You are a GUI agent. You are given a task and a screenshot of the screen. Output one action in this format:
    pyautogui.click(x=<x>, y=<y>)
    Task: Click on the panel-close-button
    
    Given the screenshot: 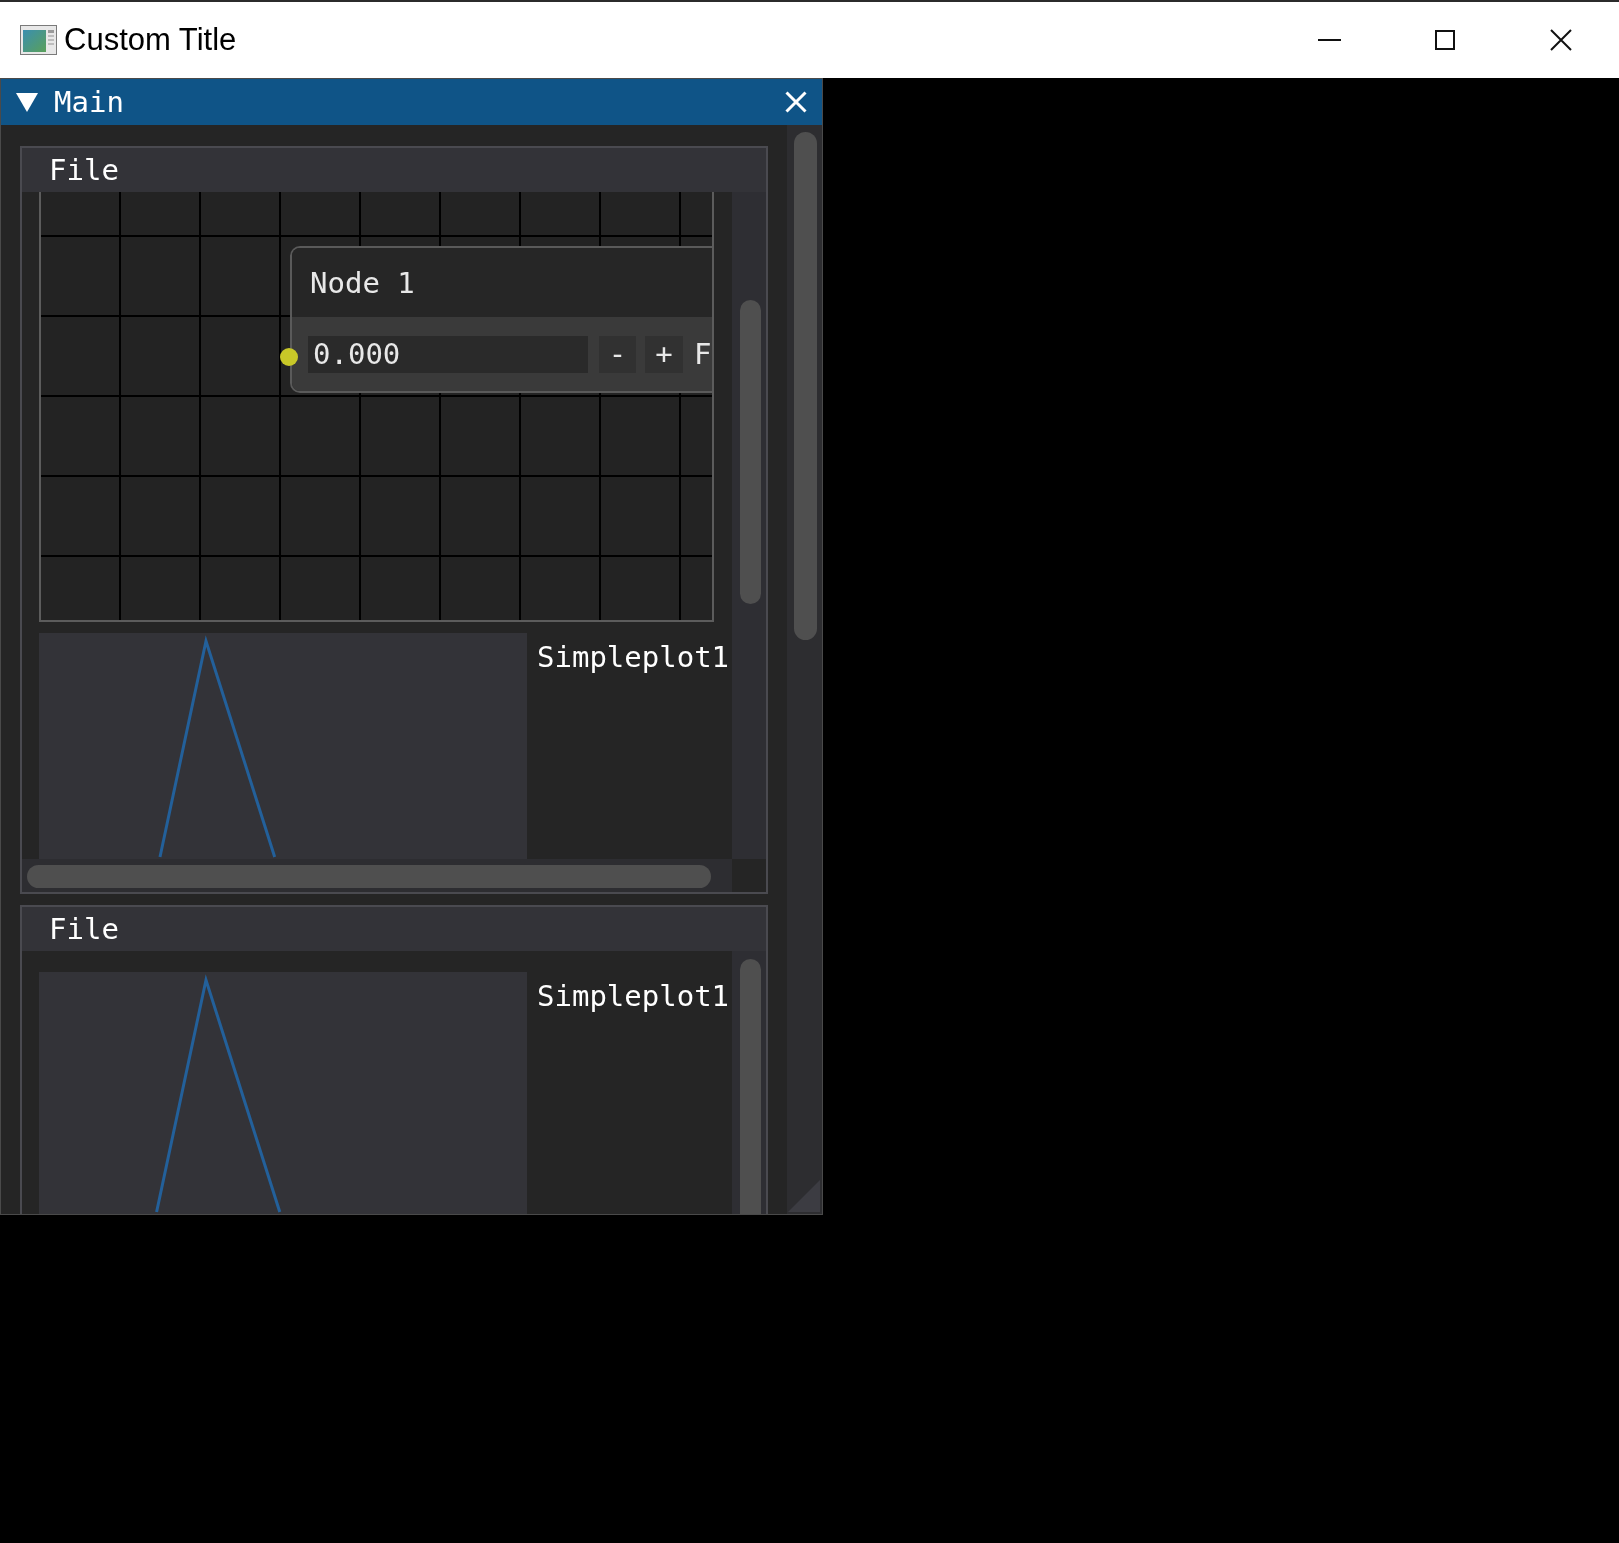 What is the action you would take?
    pyautogui.click(x=795, y=102)
    